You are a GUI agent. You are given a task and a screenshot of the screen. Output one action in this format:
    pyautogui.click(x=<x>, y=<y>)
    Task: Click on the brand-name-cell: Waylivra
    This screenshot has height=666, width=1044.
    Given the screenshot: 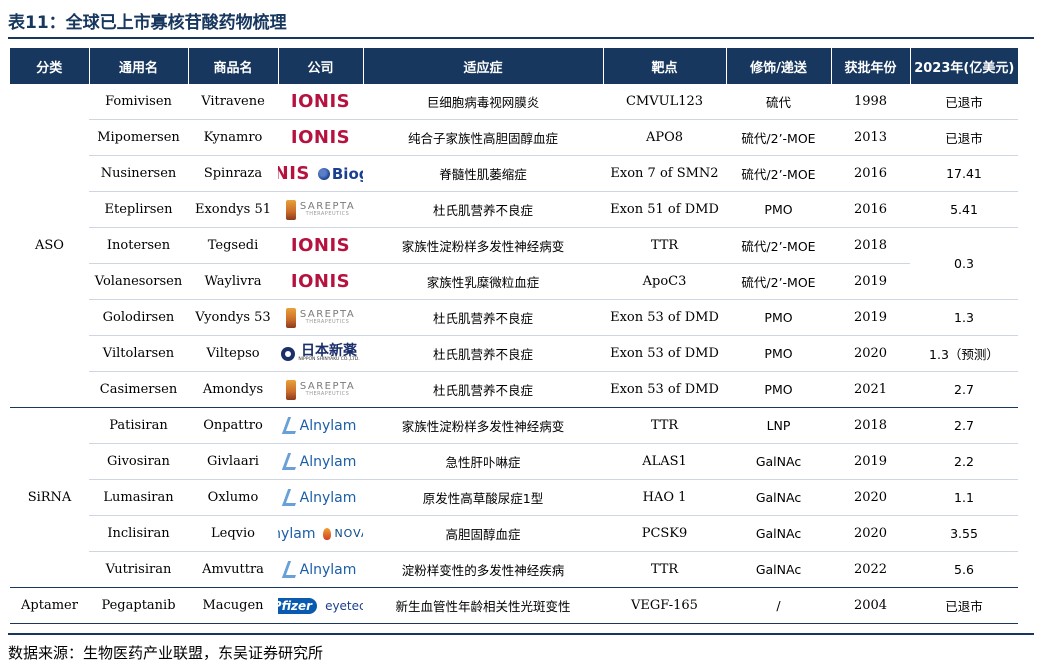 What is the action you would take?
    pyautogui.click(x=233, y=281)
    